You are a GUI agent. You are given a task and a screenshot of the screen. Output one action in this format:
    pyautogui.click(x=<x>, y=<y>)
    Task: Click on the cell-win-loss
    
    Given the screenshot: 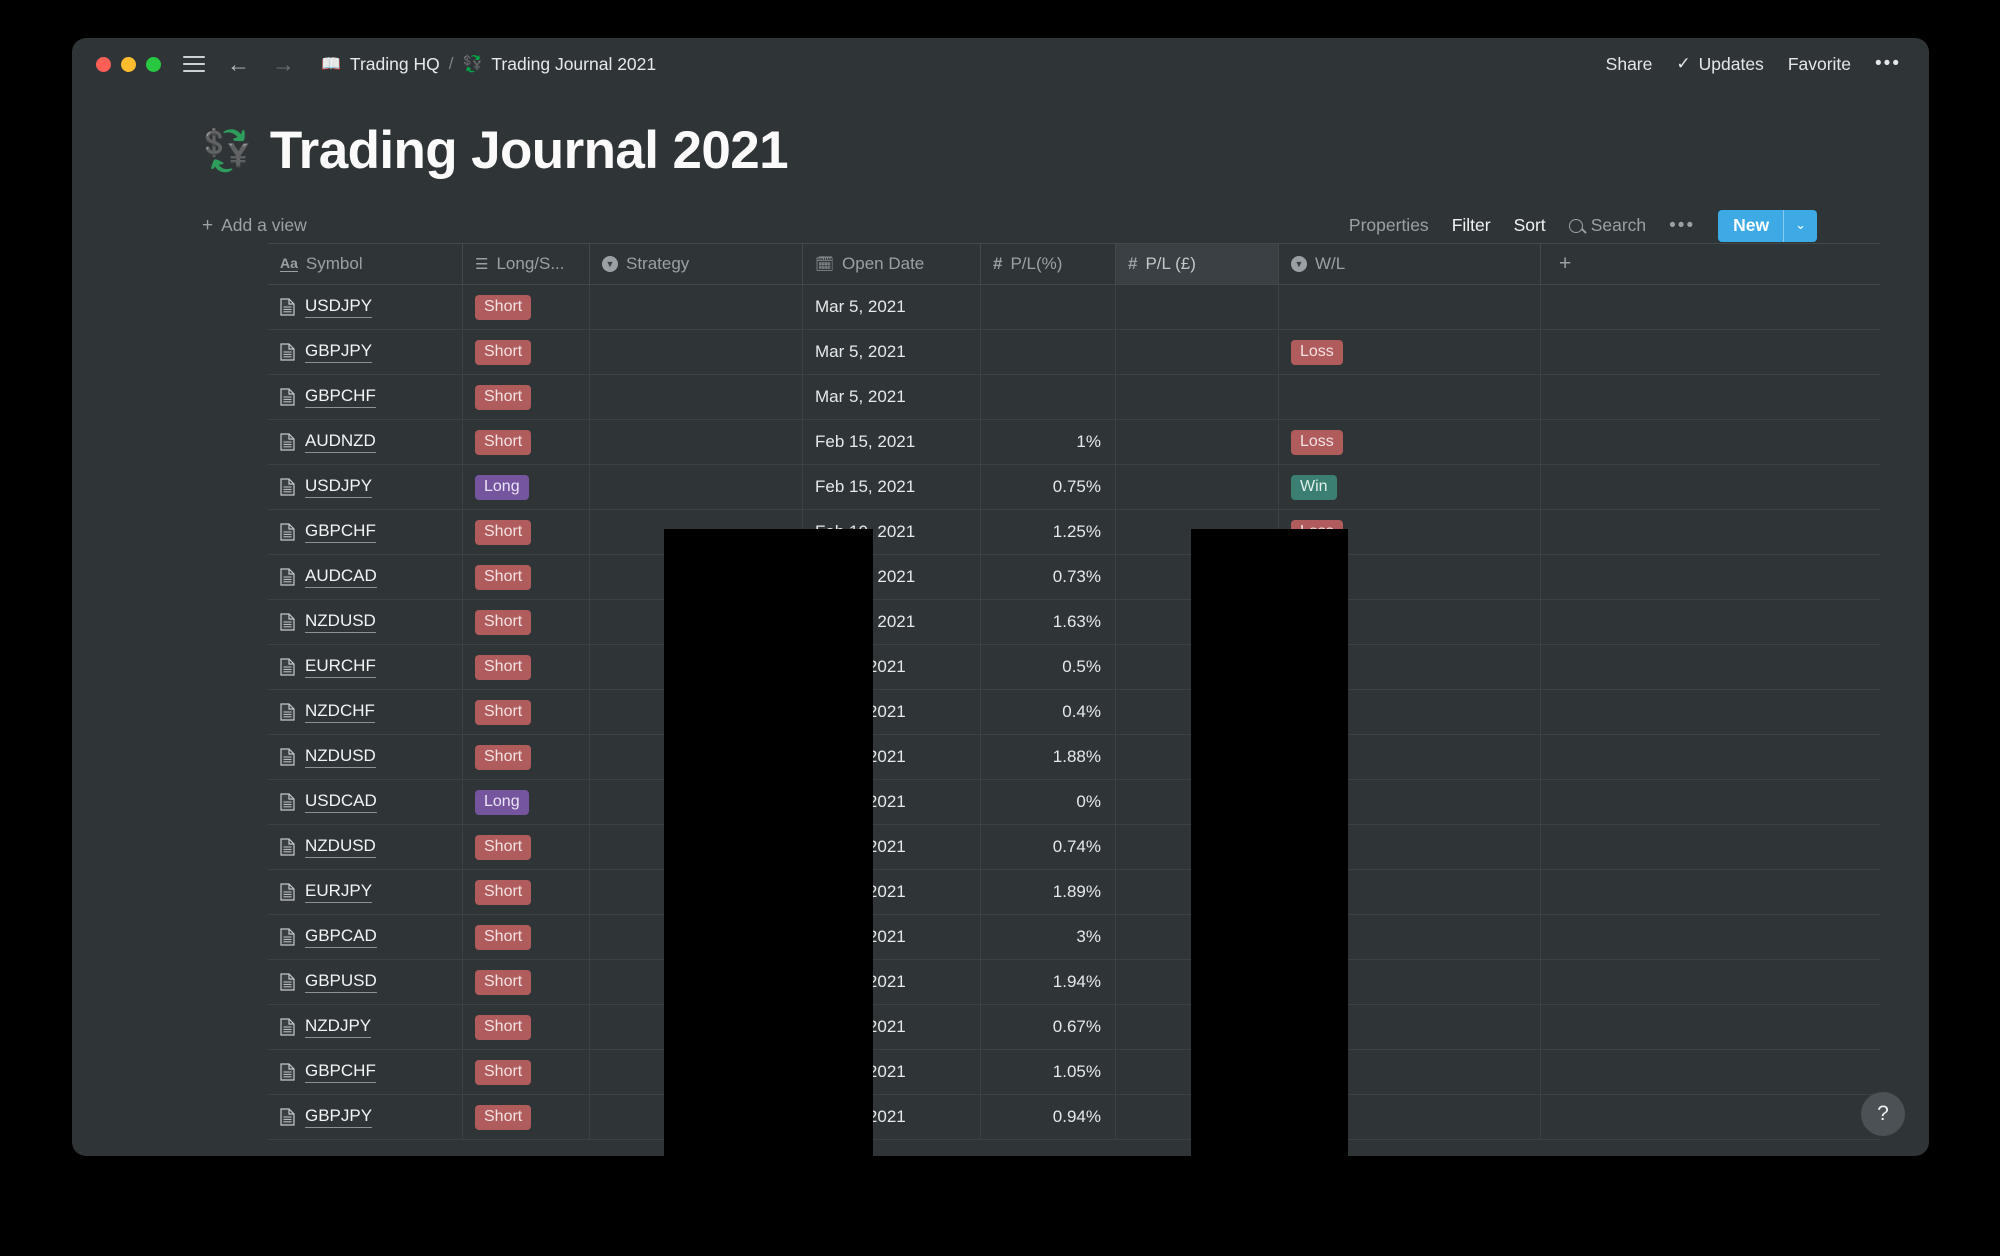 What is the action you would take?
    pyautogui.click(x=1410, y=397)
    